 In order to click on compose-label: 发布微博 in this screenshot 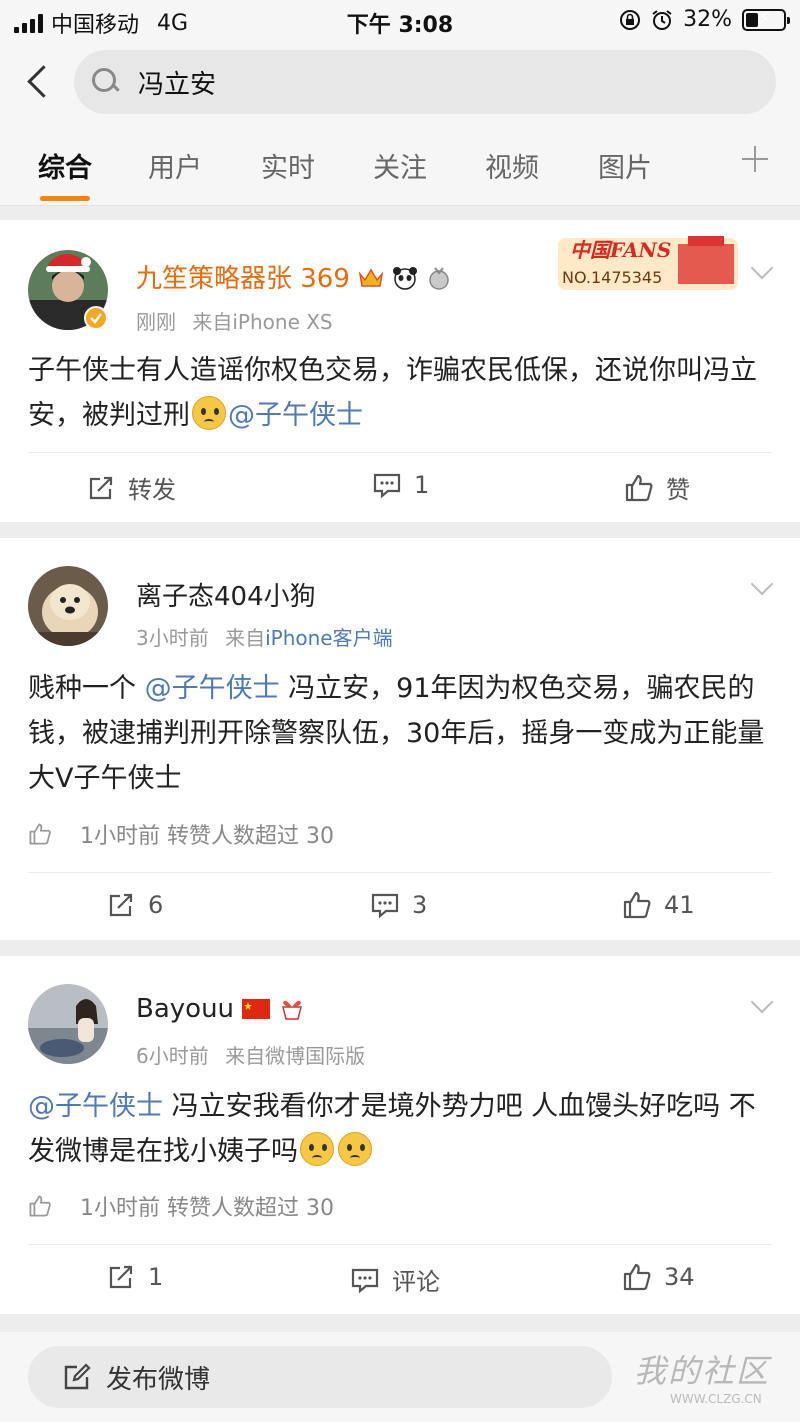, I will do `click(158, 1379)`.